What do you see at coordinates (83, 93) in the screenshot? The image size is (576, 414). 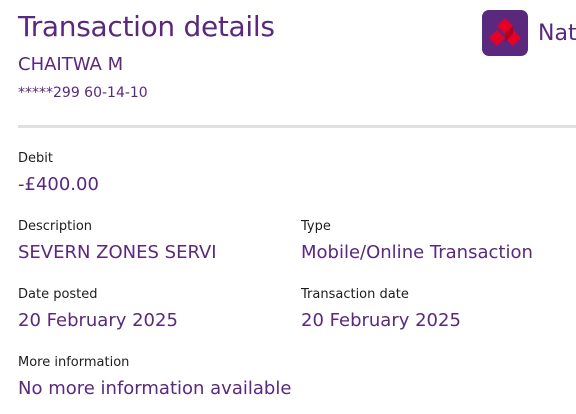 I see `account-number: *****299 60-14-10` at bounding box center [83, 93].